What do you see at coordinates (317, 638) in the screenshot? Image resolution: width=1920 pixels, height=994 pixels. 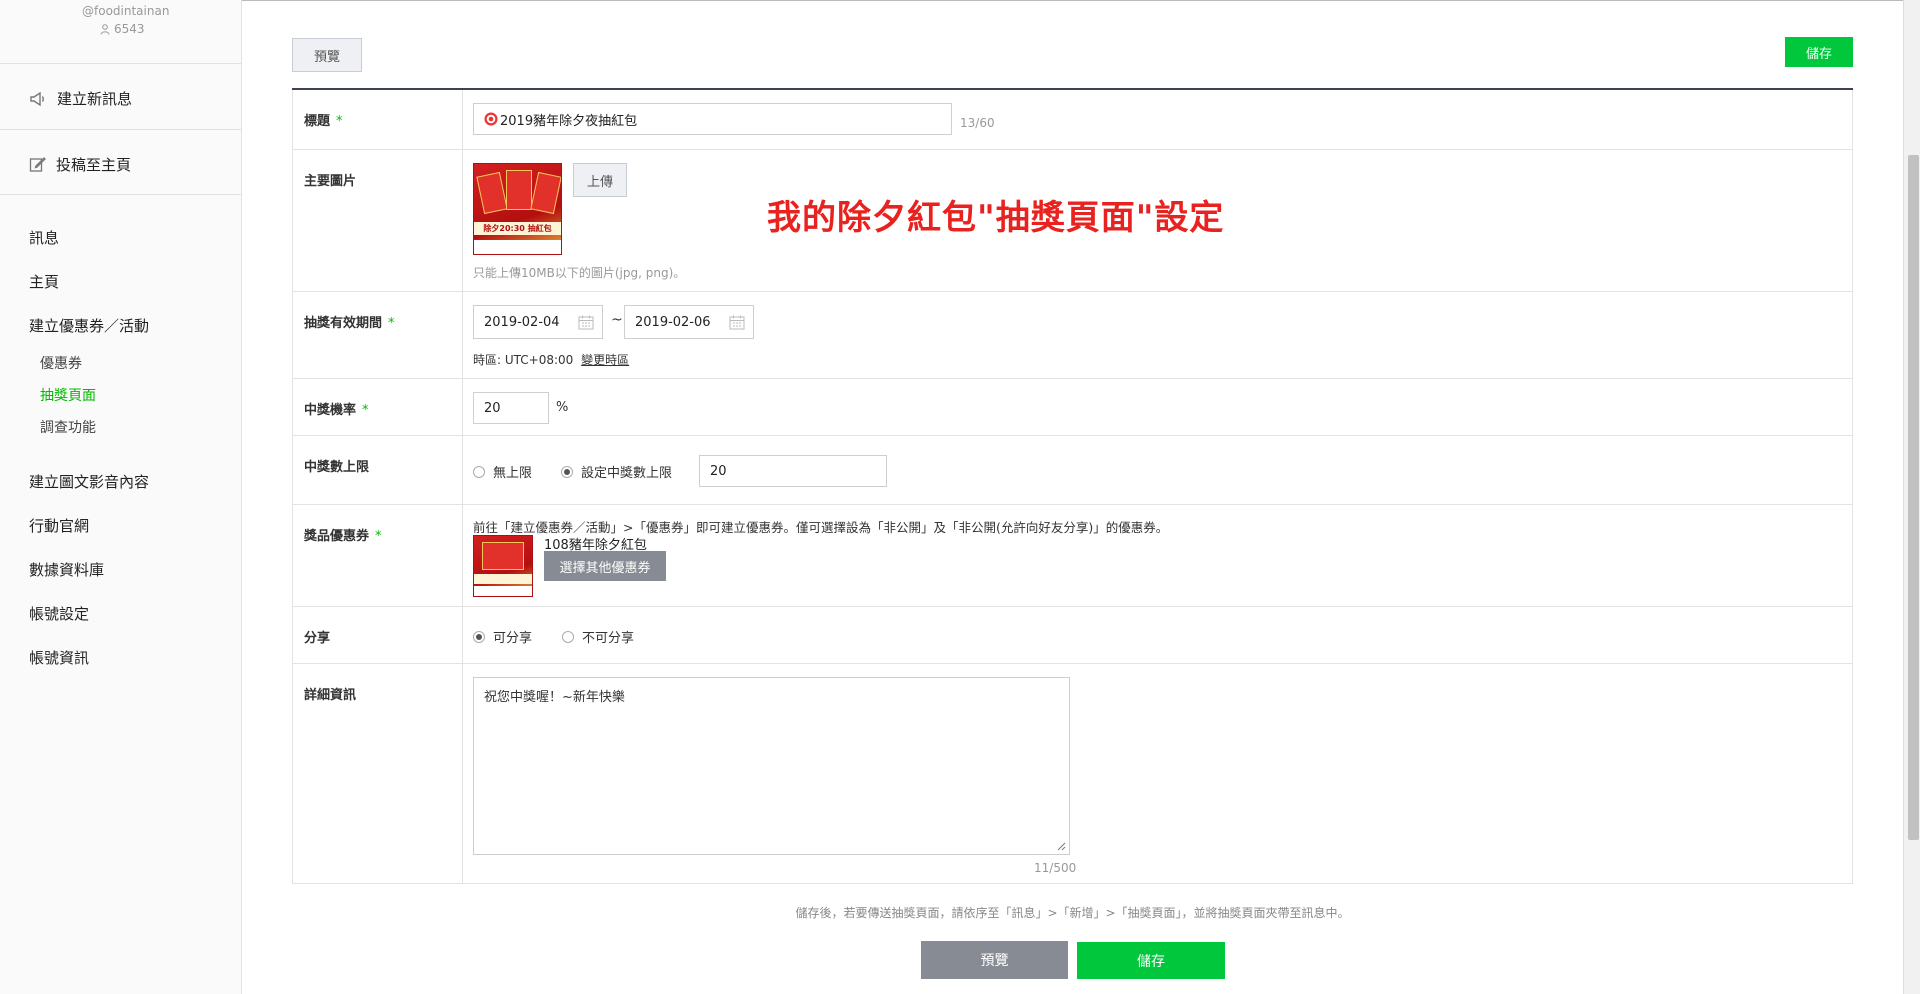 I see `share-label: 分享` at bounding box center [317, 638].